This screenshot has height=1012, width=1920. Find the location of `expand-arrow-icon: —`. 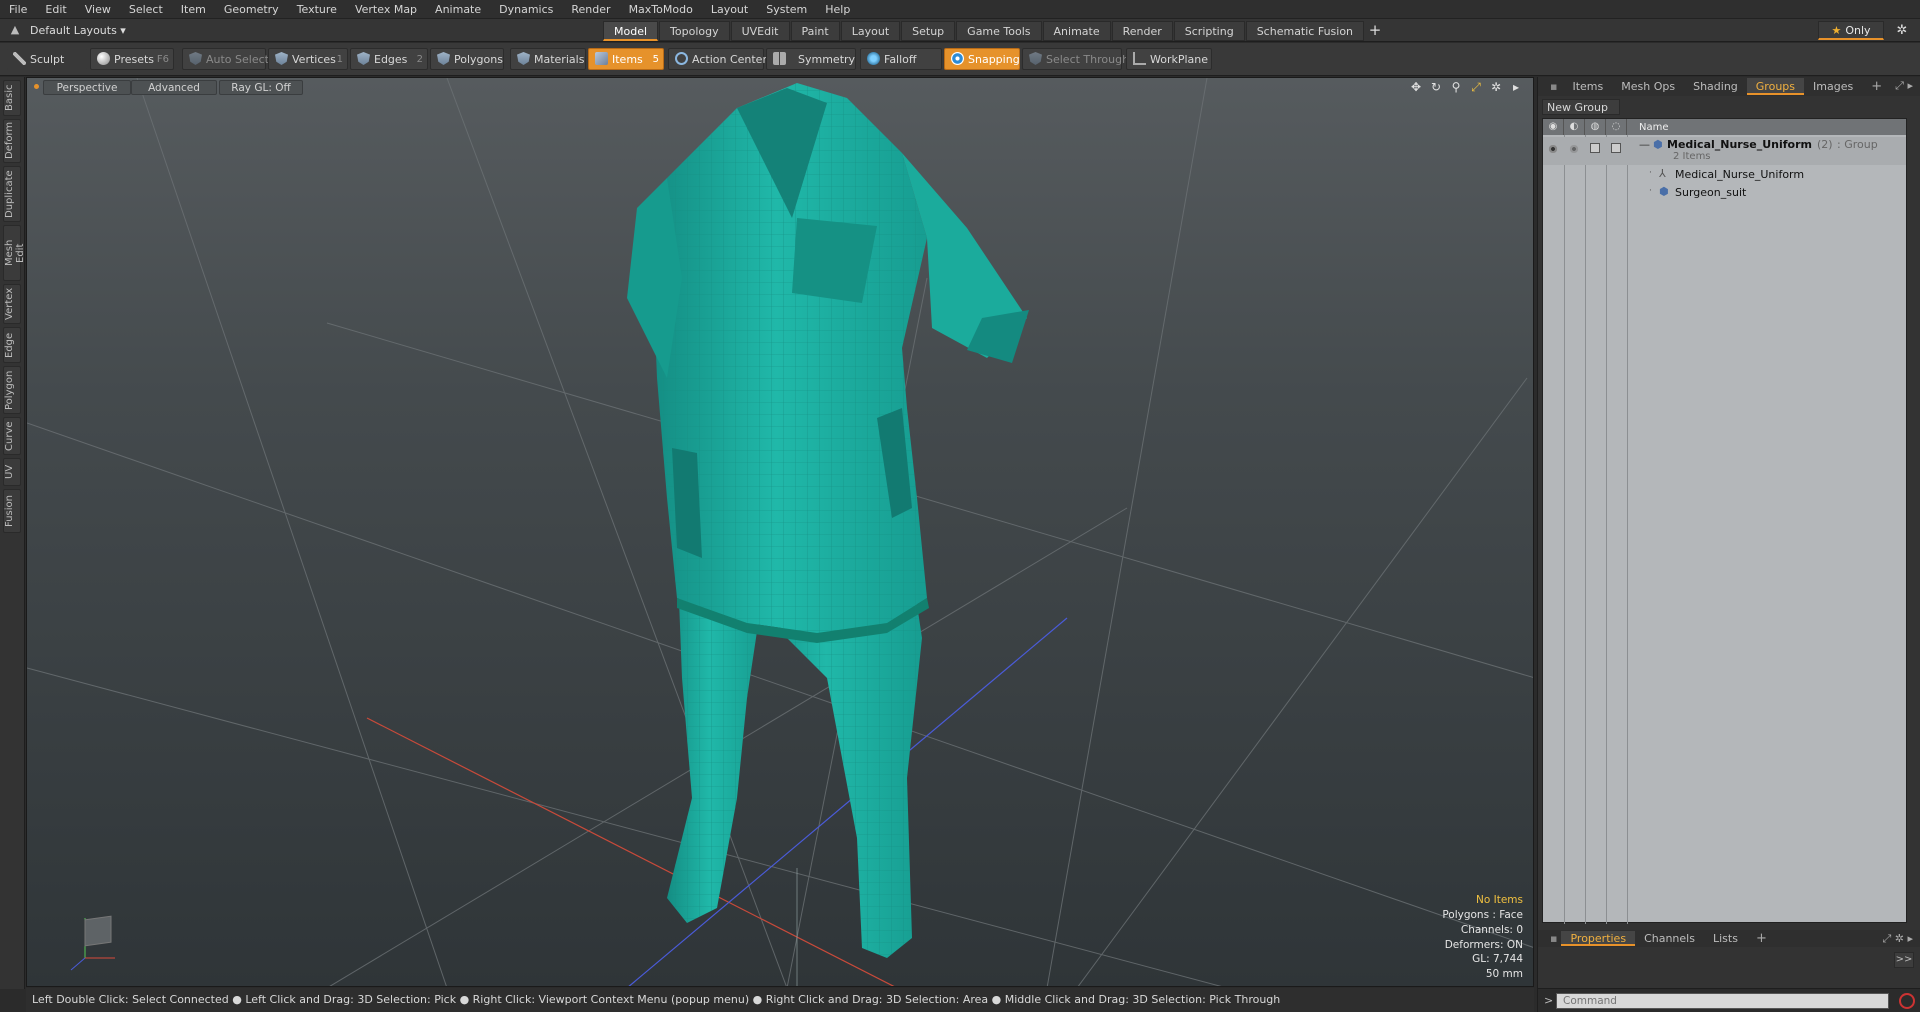

expand-arrow-icon: — is located at coordinates (1644, 144).